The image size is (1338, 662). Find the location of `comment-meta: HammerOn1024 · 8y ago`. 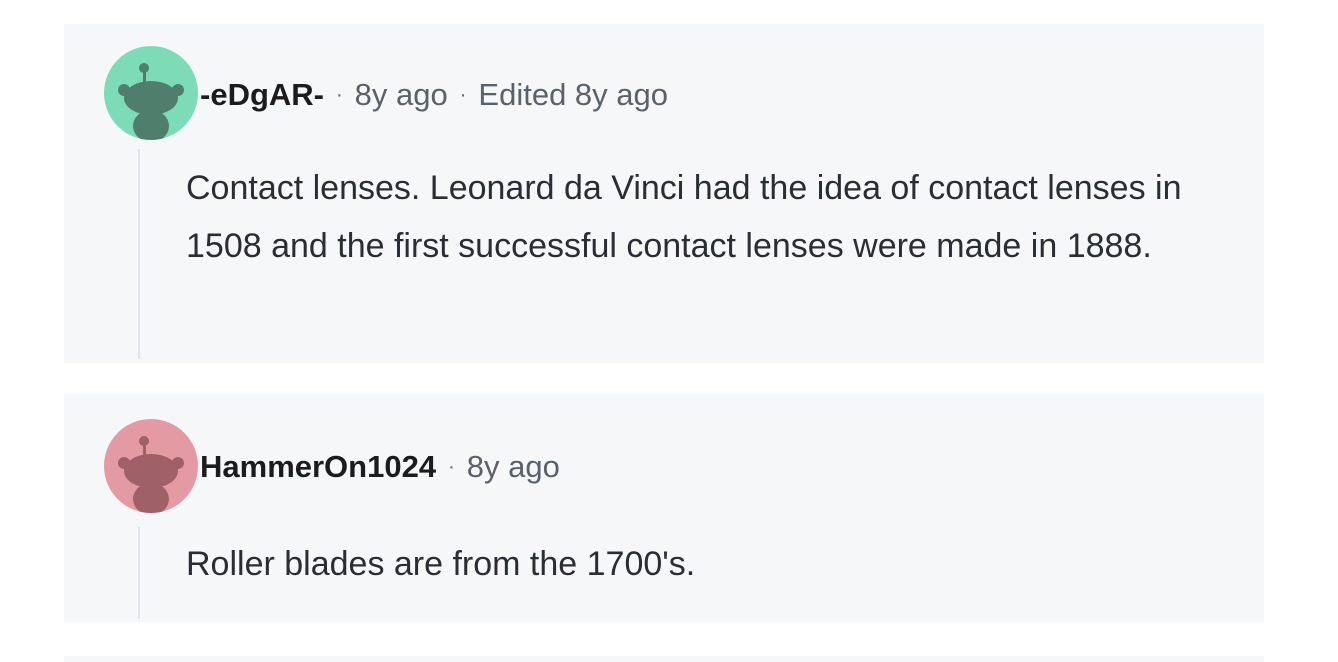

comment-meta: HammerOn1024 · 8y ago is located at coordinates (380, 467).